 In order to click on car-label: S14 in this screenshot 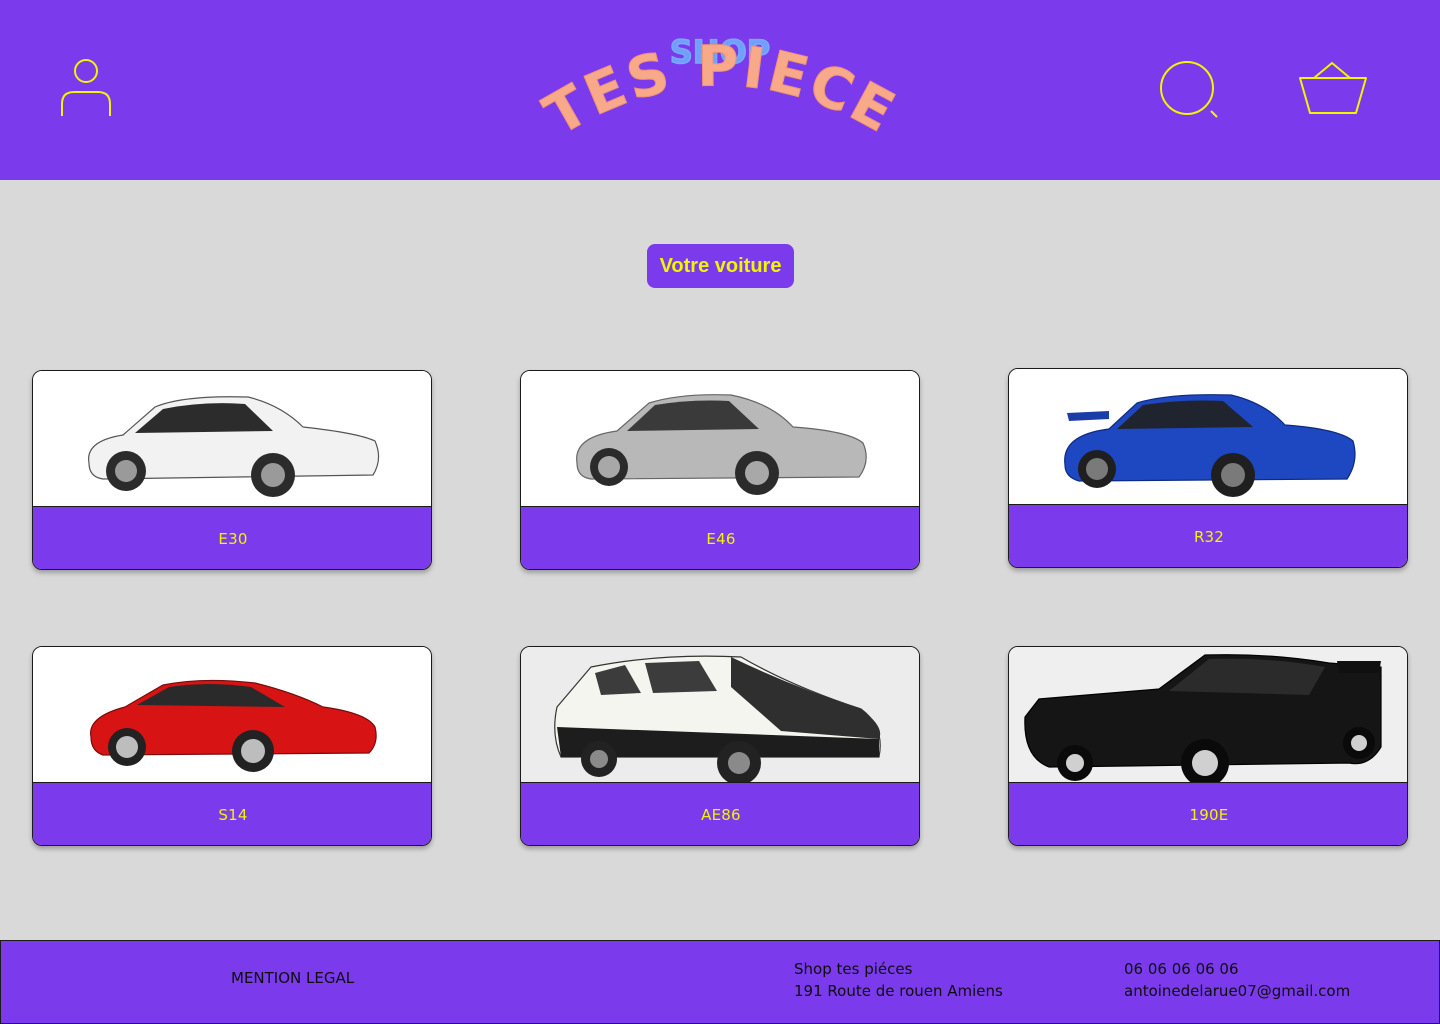, I will do `click(233, 815)`.